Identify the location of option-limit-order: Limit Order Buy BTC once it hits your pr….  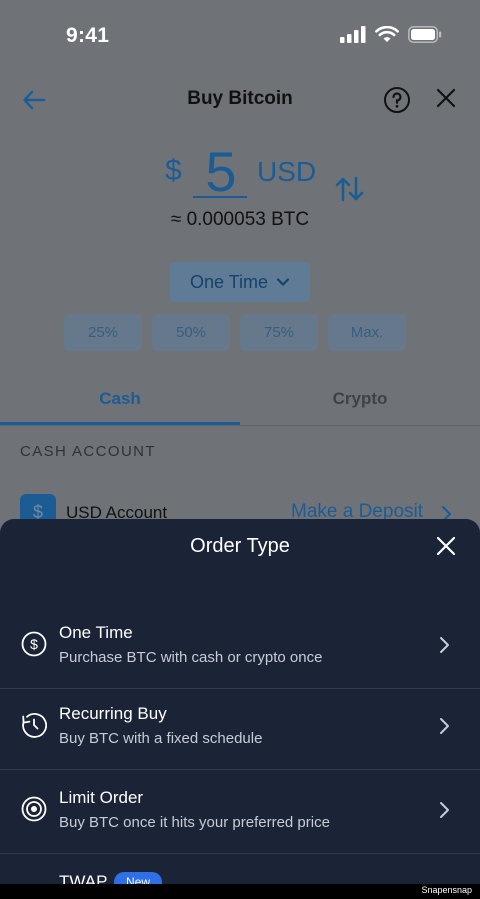
(240, 812).